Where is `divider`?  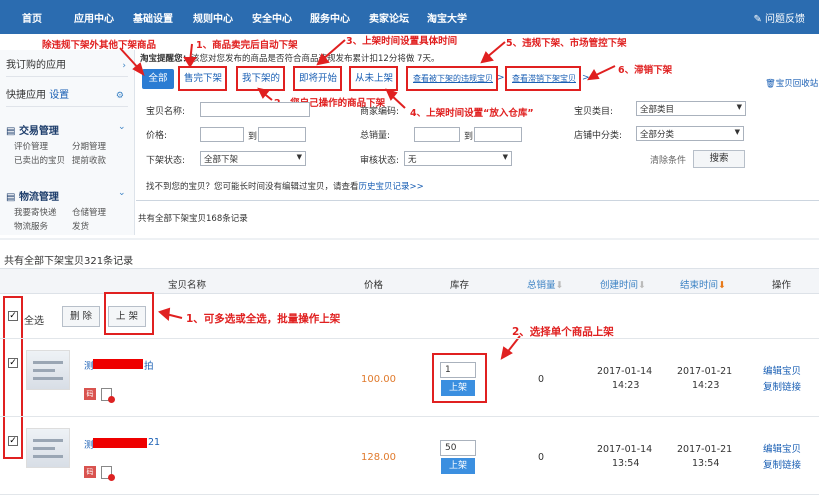 divider is located at coordinates (477, 200).